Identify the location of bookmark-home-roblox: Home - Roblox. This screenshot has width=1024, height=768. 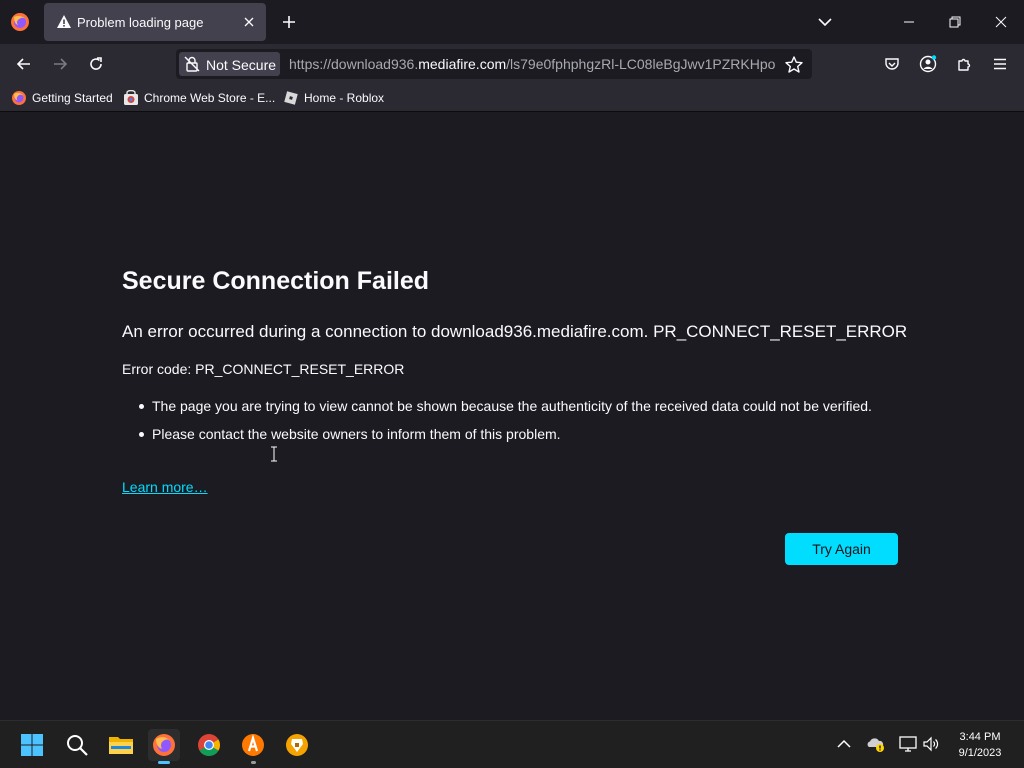
(333, 98).